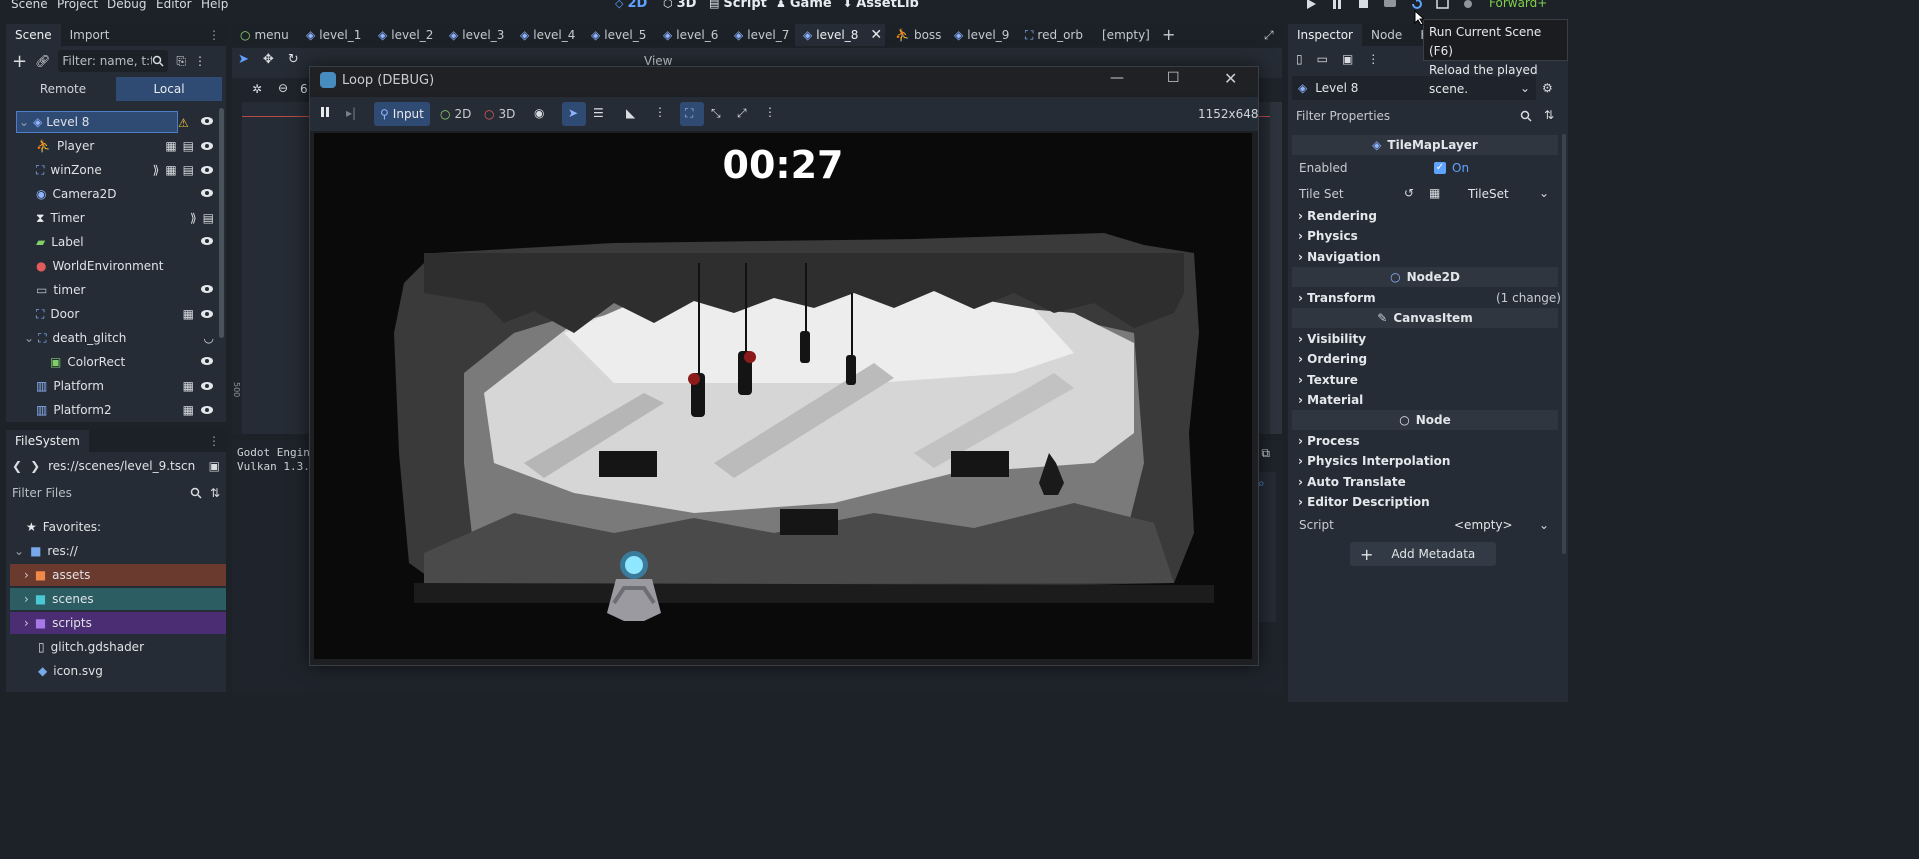 This screenshot has height=859, width=1919. I want to click on window-title-bar: Loop (DEBUG) — ☐ ✕, so click(784, 81).